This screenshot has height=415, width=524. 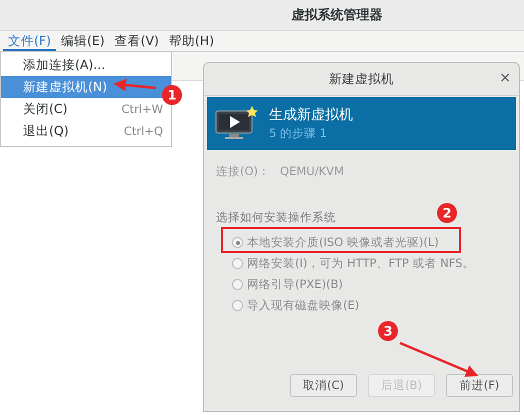 I want to click on number-badge: 1, so click(x=172, y=95).